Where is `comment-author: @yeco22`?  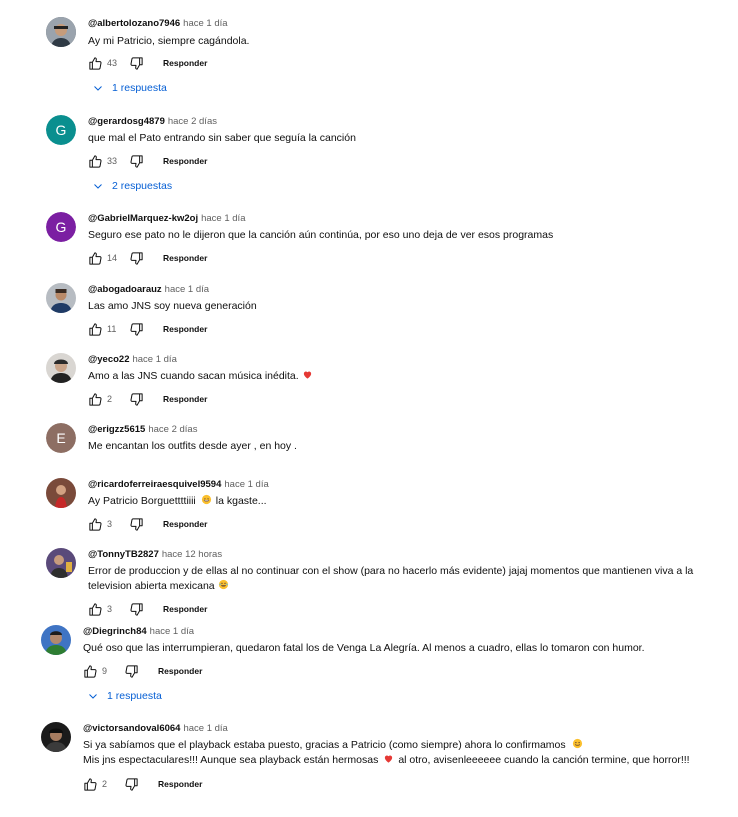
comment-author: @yeco22 is located at coordinates (108, 359).